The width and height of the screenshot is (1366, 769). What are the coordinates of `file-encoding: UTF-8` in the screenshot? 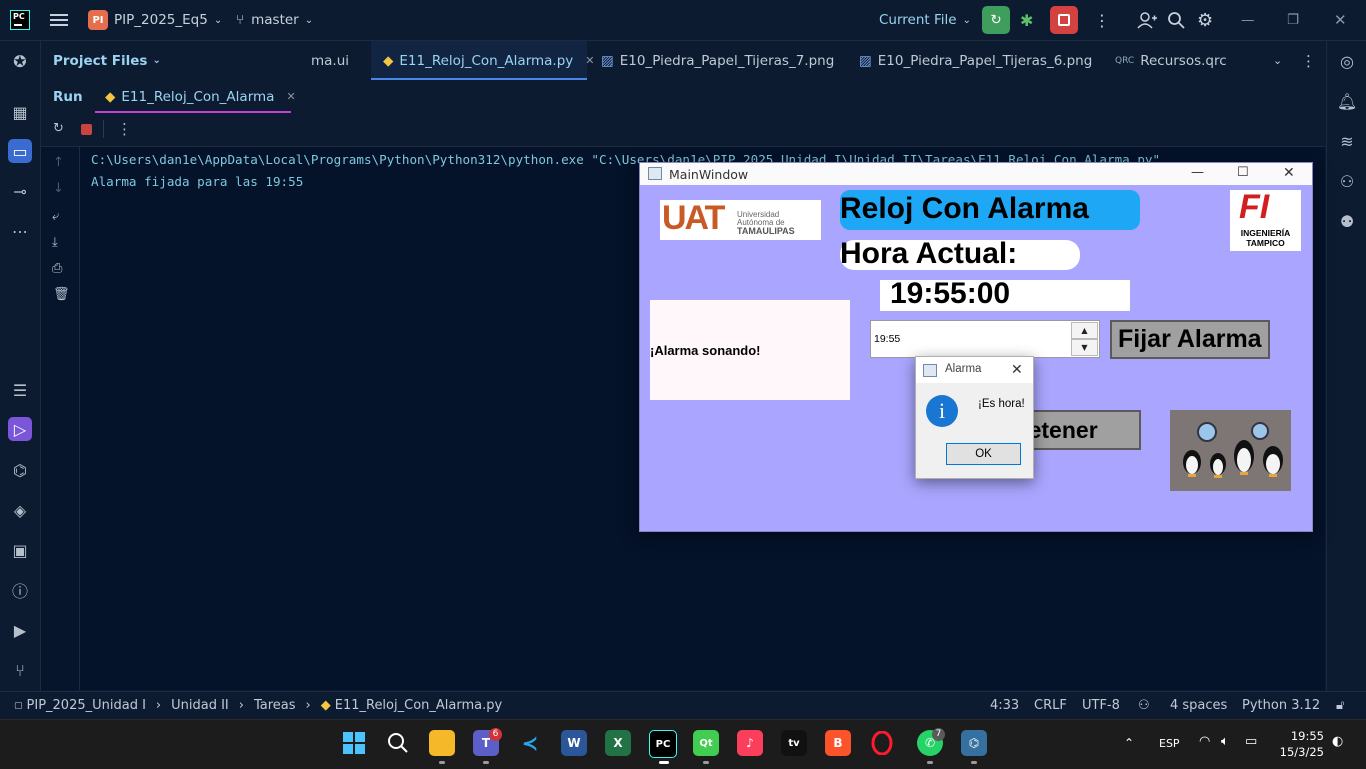 It's located at (1101, 705).